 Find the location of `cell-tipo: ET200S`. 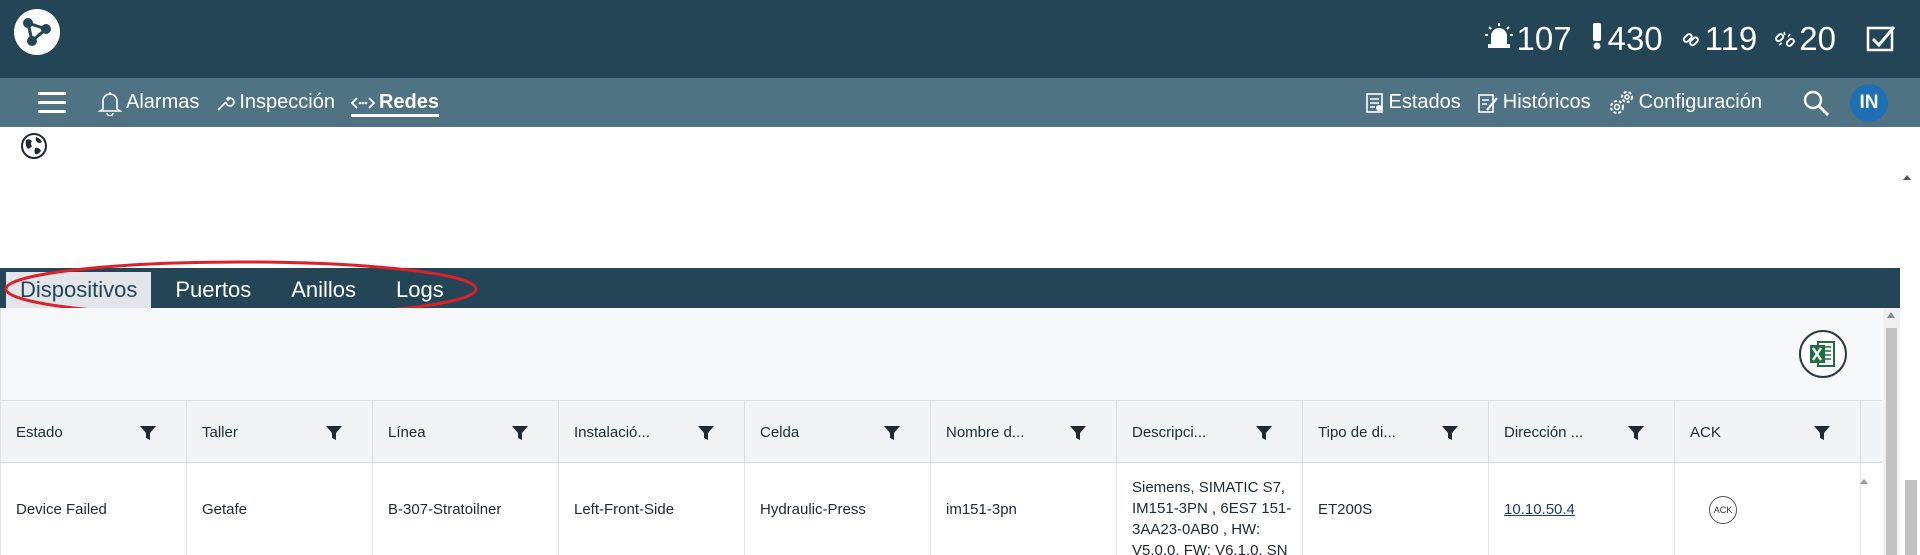

cell-tipo: ET200S is located at coordinates (1396, 509).